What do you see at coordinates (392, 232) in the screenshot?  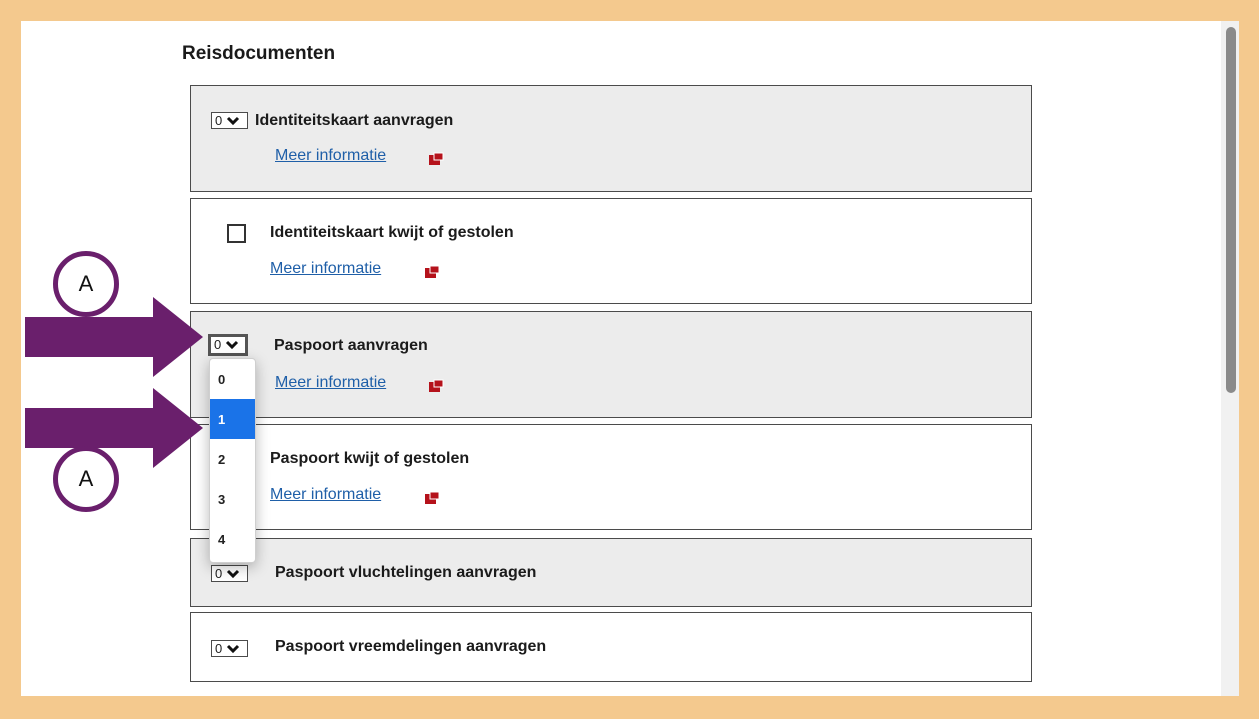 I see `item-title: Identiteitskaart kwijt of gestolen` at bounding box center [392, 232].